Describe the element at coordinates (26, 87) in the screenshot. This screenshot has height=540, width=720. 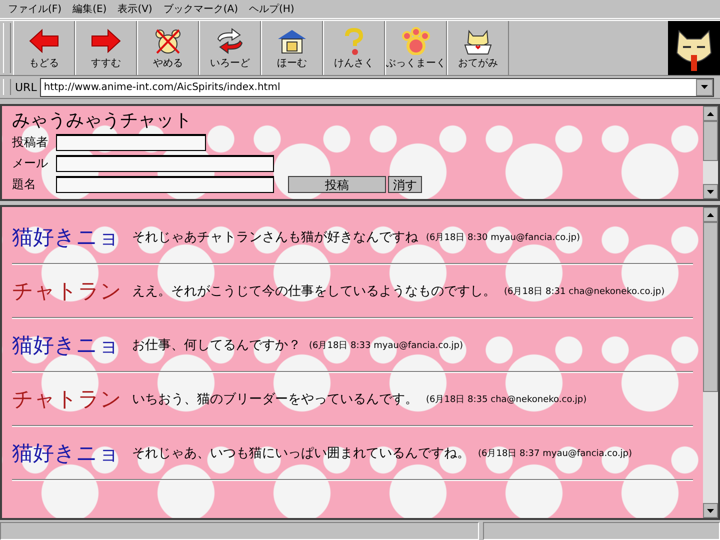
I see `url-label: URL` at that location.